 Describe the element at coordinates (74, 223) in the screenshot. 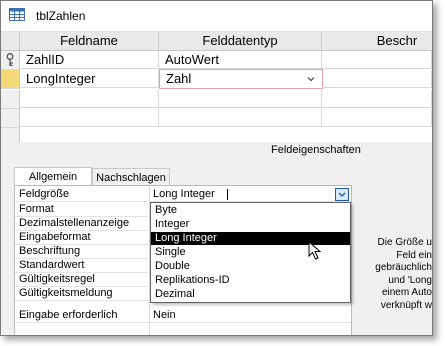

I see `property-name: Dezimalstellenanzeige` at that location.